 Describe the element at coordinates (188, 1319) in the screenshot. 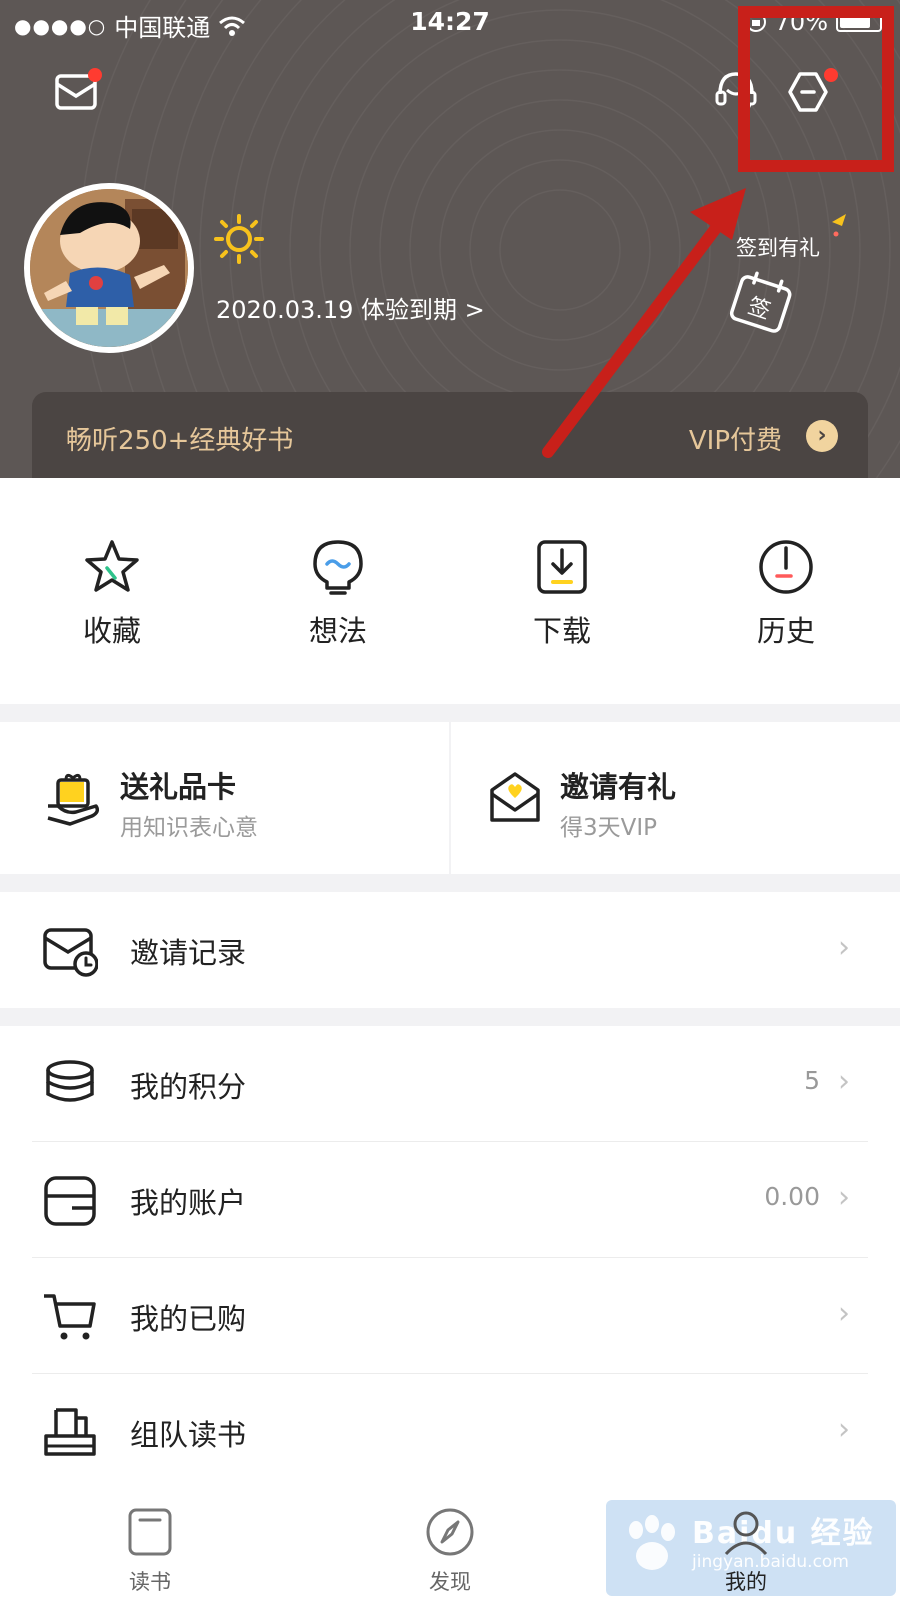

I see `row-label: 我的已购` at that location.